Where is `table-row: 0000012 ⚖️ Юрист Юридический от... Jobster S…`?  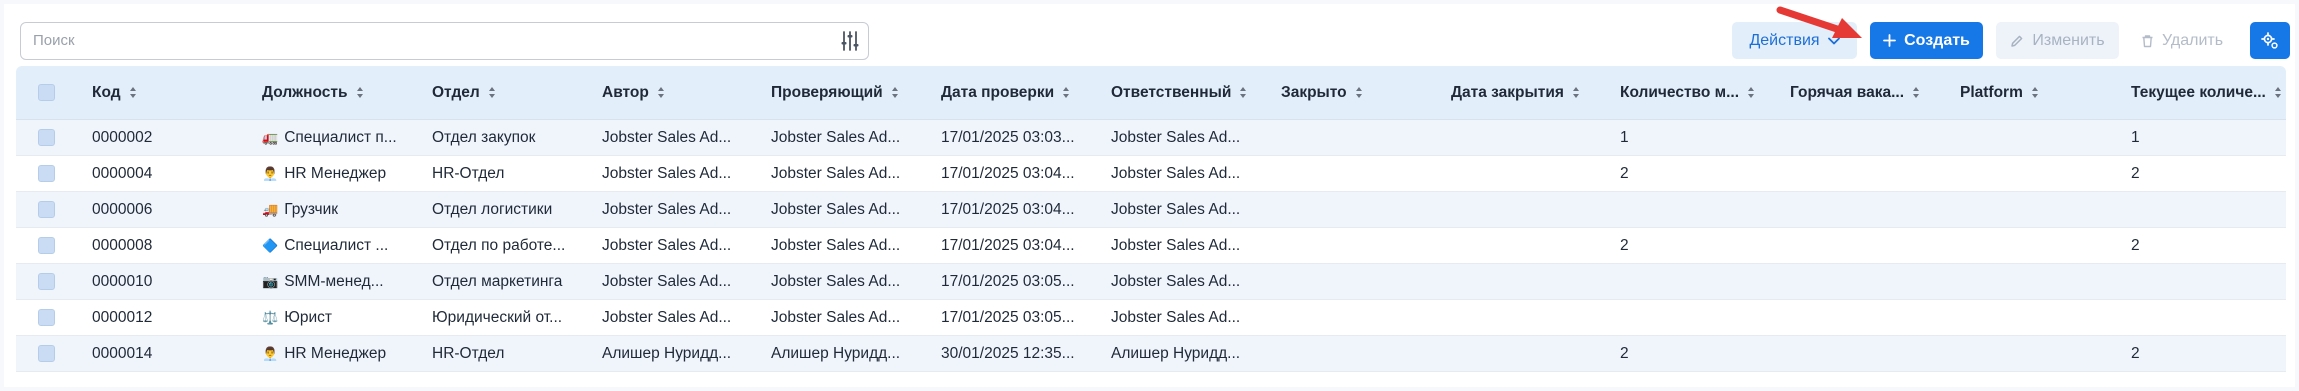 table-row: 0000012 ⚖️ Юрист Юридический от... Jobster S… is located at coordinates (1151, 318).